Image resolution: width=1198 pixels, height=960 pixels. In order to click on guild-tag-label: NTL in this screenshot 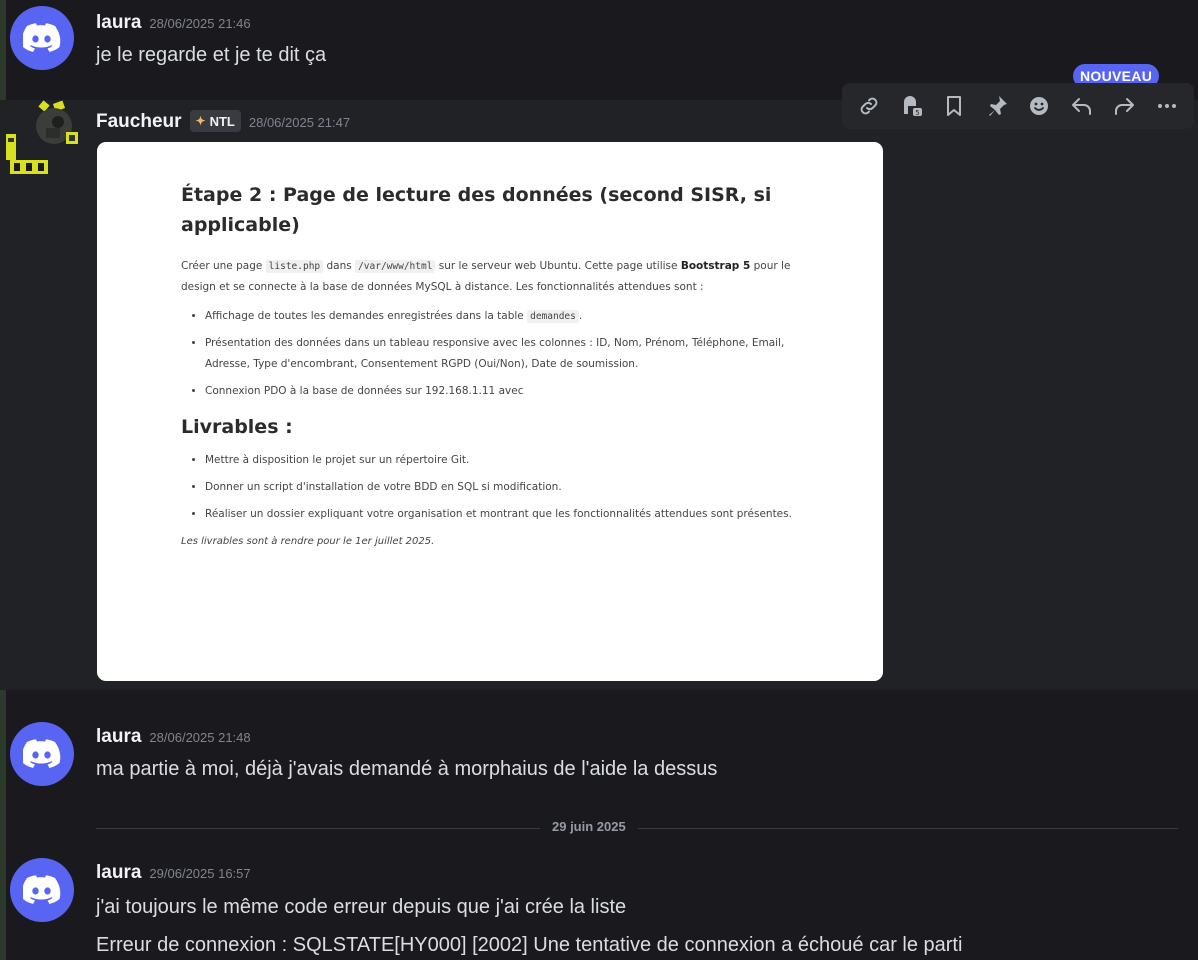, I will do `click(222, 121)`.